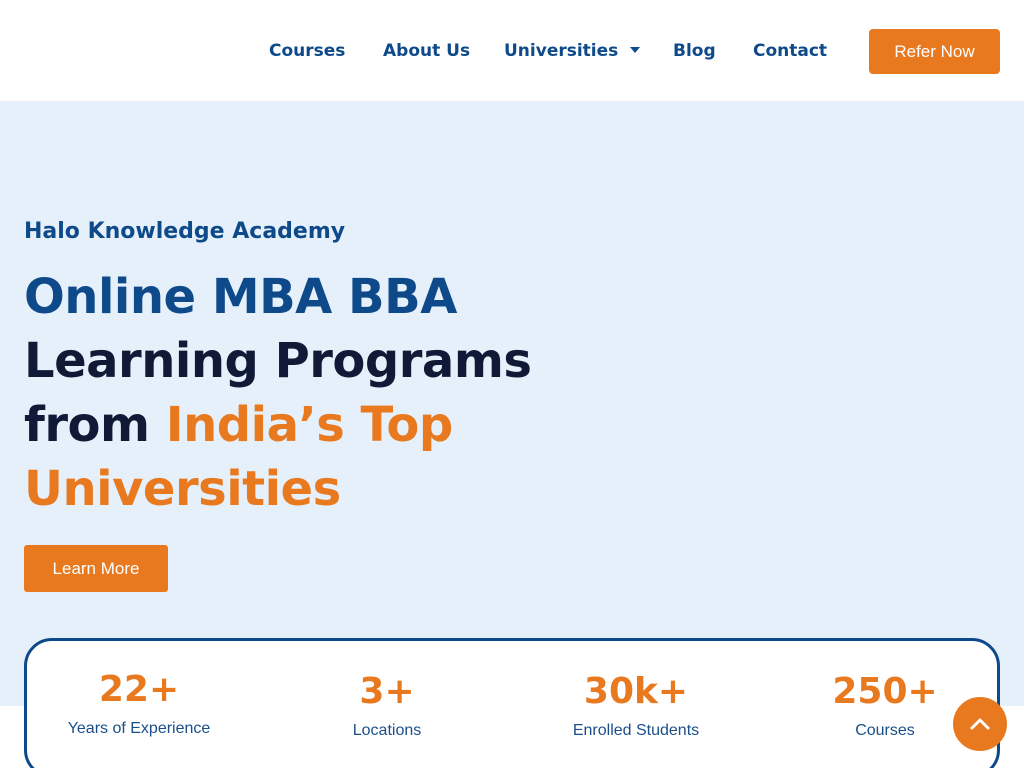 Image resolution: width=1024 pixels, height=768 pixels. I want to click on scroll-to-top-button, so click(980, 724).